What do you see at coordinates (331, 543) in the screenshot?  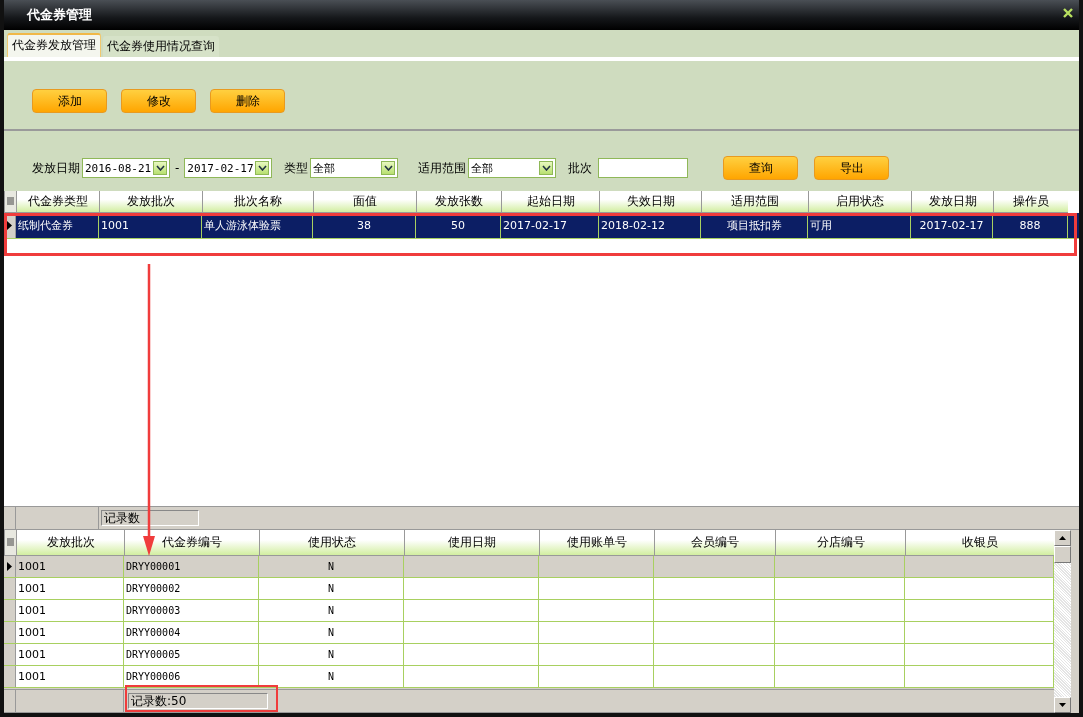 I see `column-header: 使用状态` at bounding box center [331, 543].